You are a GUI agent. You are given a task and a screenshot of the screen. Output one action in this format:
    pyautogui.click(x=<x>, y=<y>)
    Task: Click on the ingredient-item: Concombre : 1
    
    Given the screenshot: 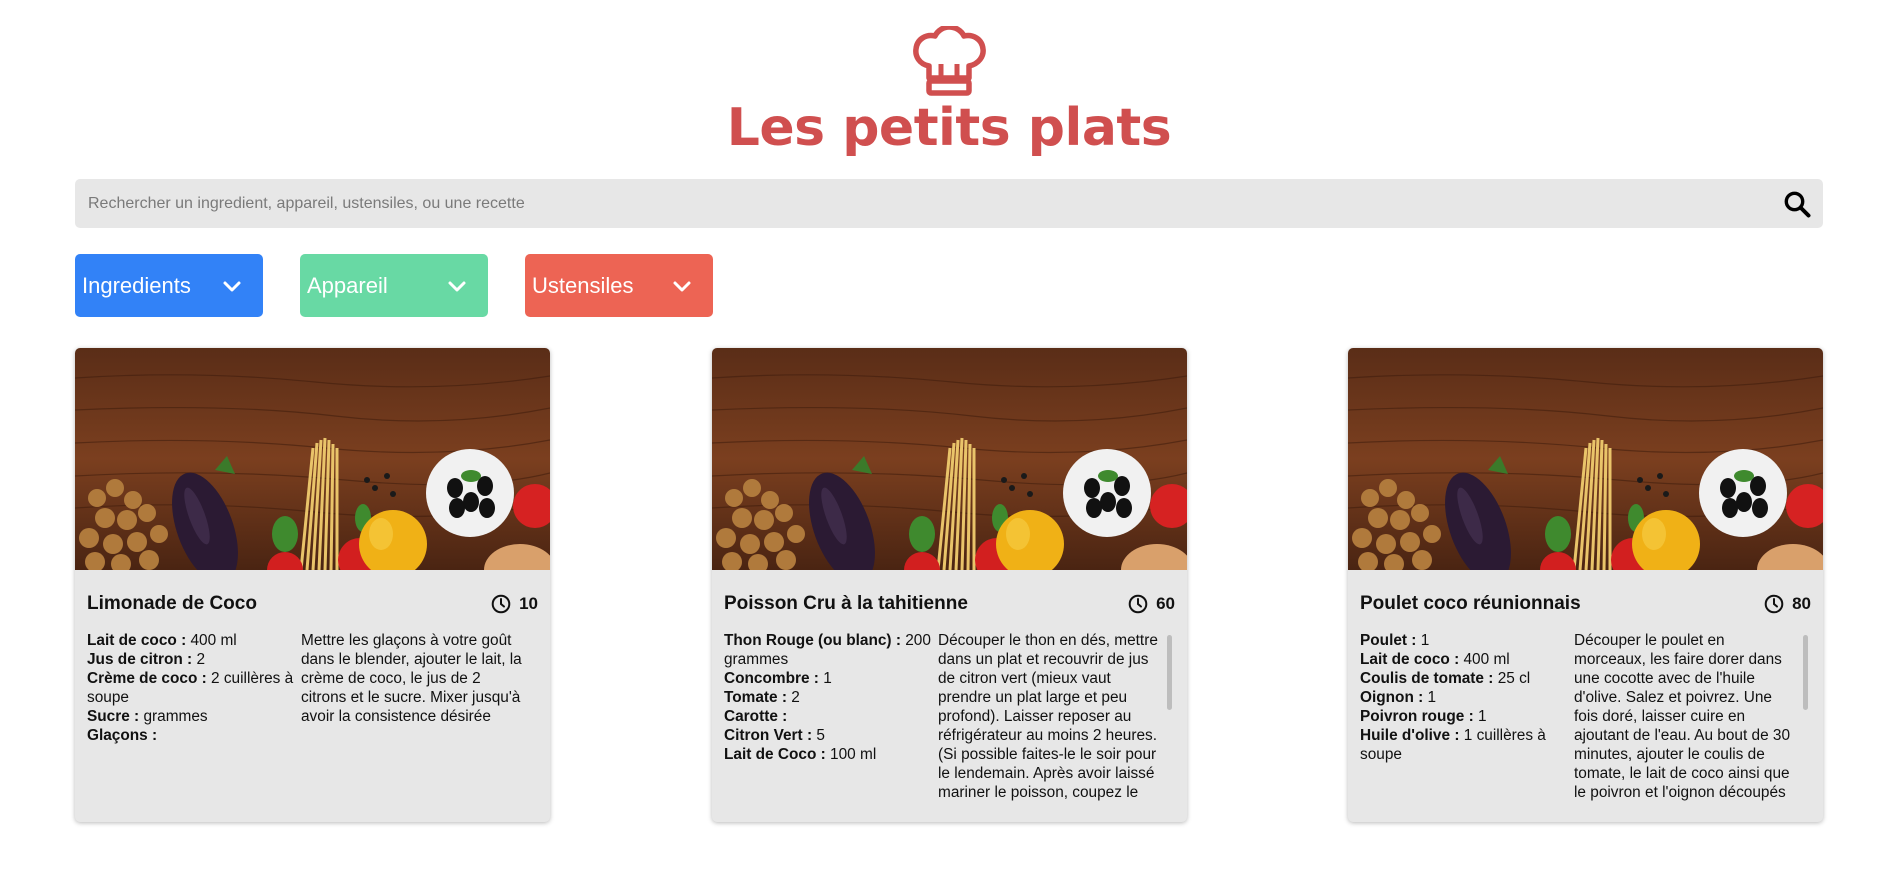 What is the action you would take?
    pyautogui.click(x=778, y=678)
    